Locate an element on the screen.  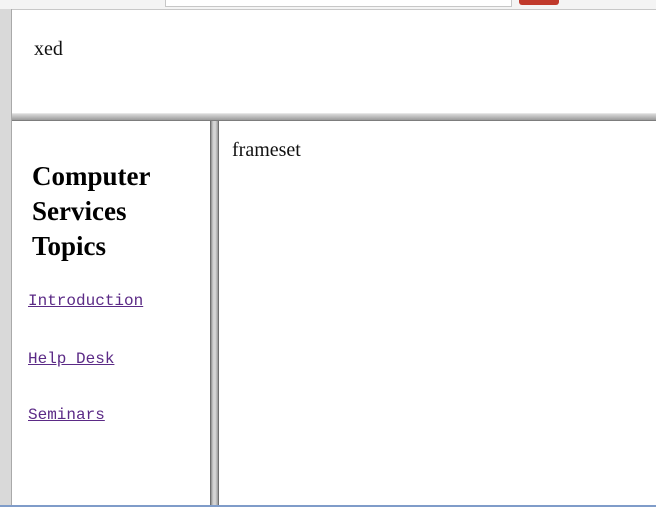
vertical-frame-splitter is located at coordinates (214, 314).